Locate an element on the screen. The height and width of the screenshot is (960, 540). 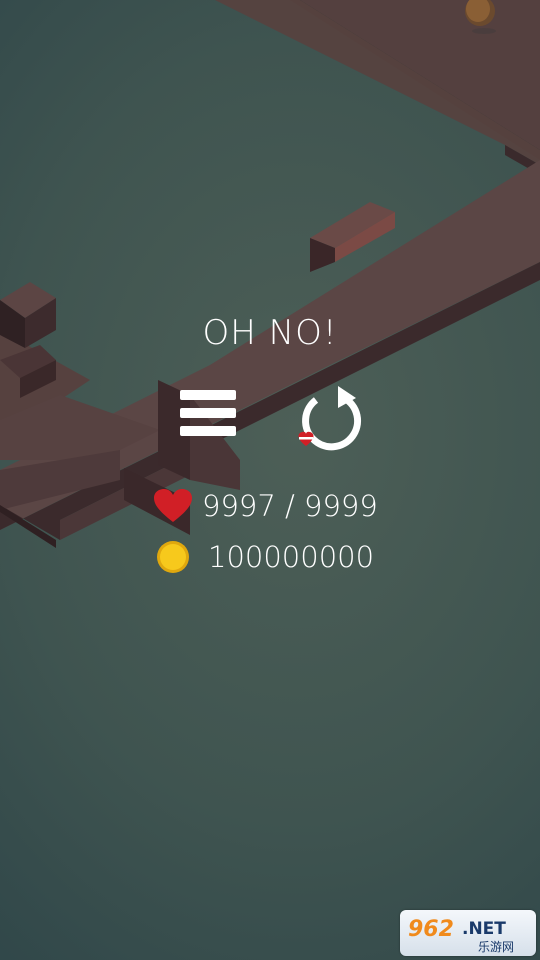
retry-icon is located at coordinates (330, 418).